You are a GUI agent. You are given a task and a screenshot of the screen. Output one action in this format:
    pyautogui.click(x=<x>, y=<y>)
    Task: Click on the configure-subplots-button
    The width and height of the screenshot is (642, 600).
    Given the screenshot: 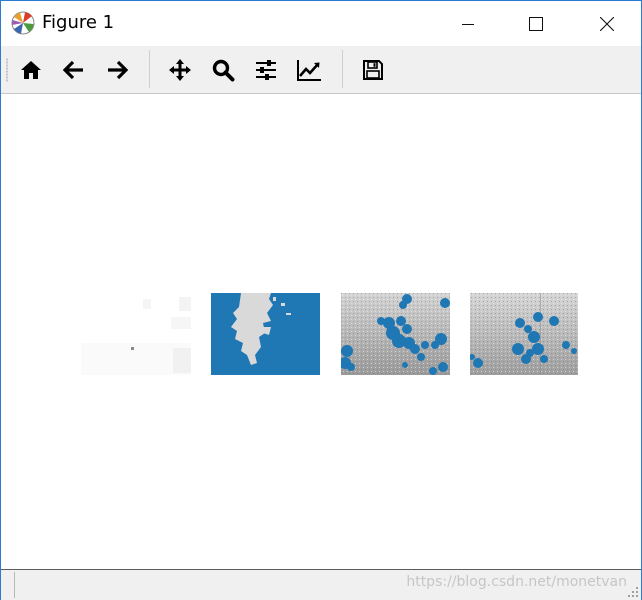 What is the action you would take?
    pyautogui.click(x=266, y=70)
    